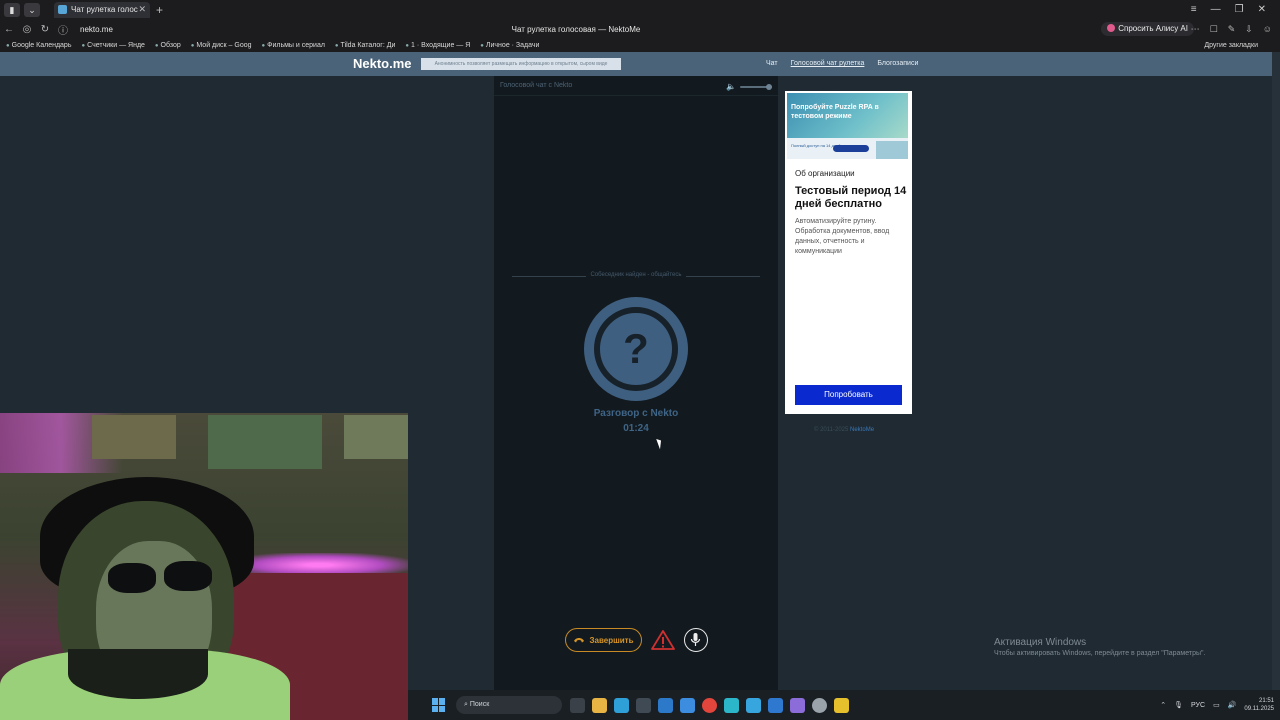  I want to click on todo-icon, so click(687, 705).